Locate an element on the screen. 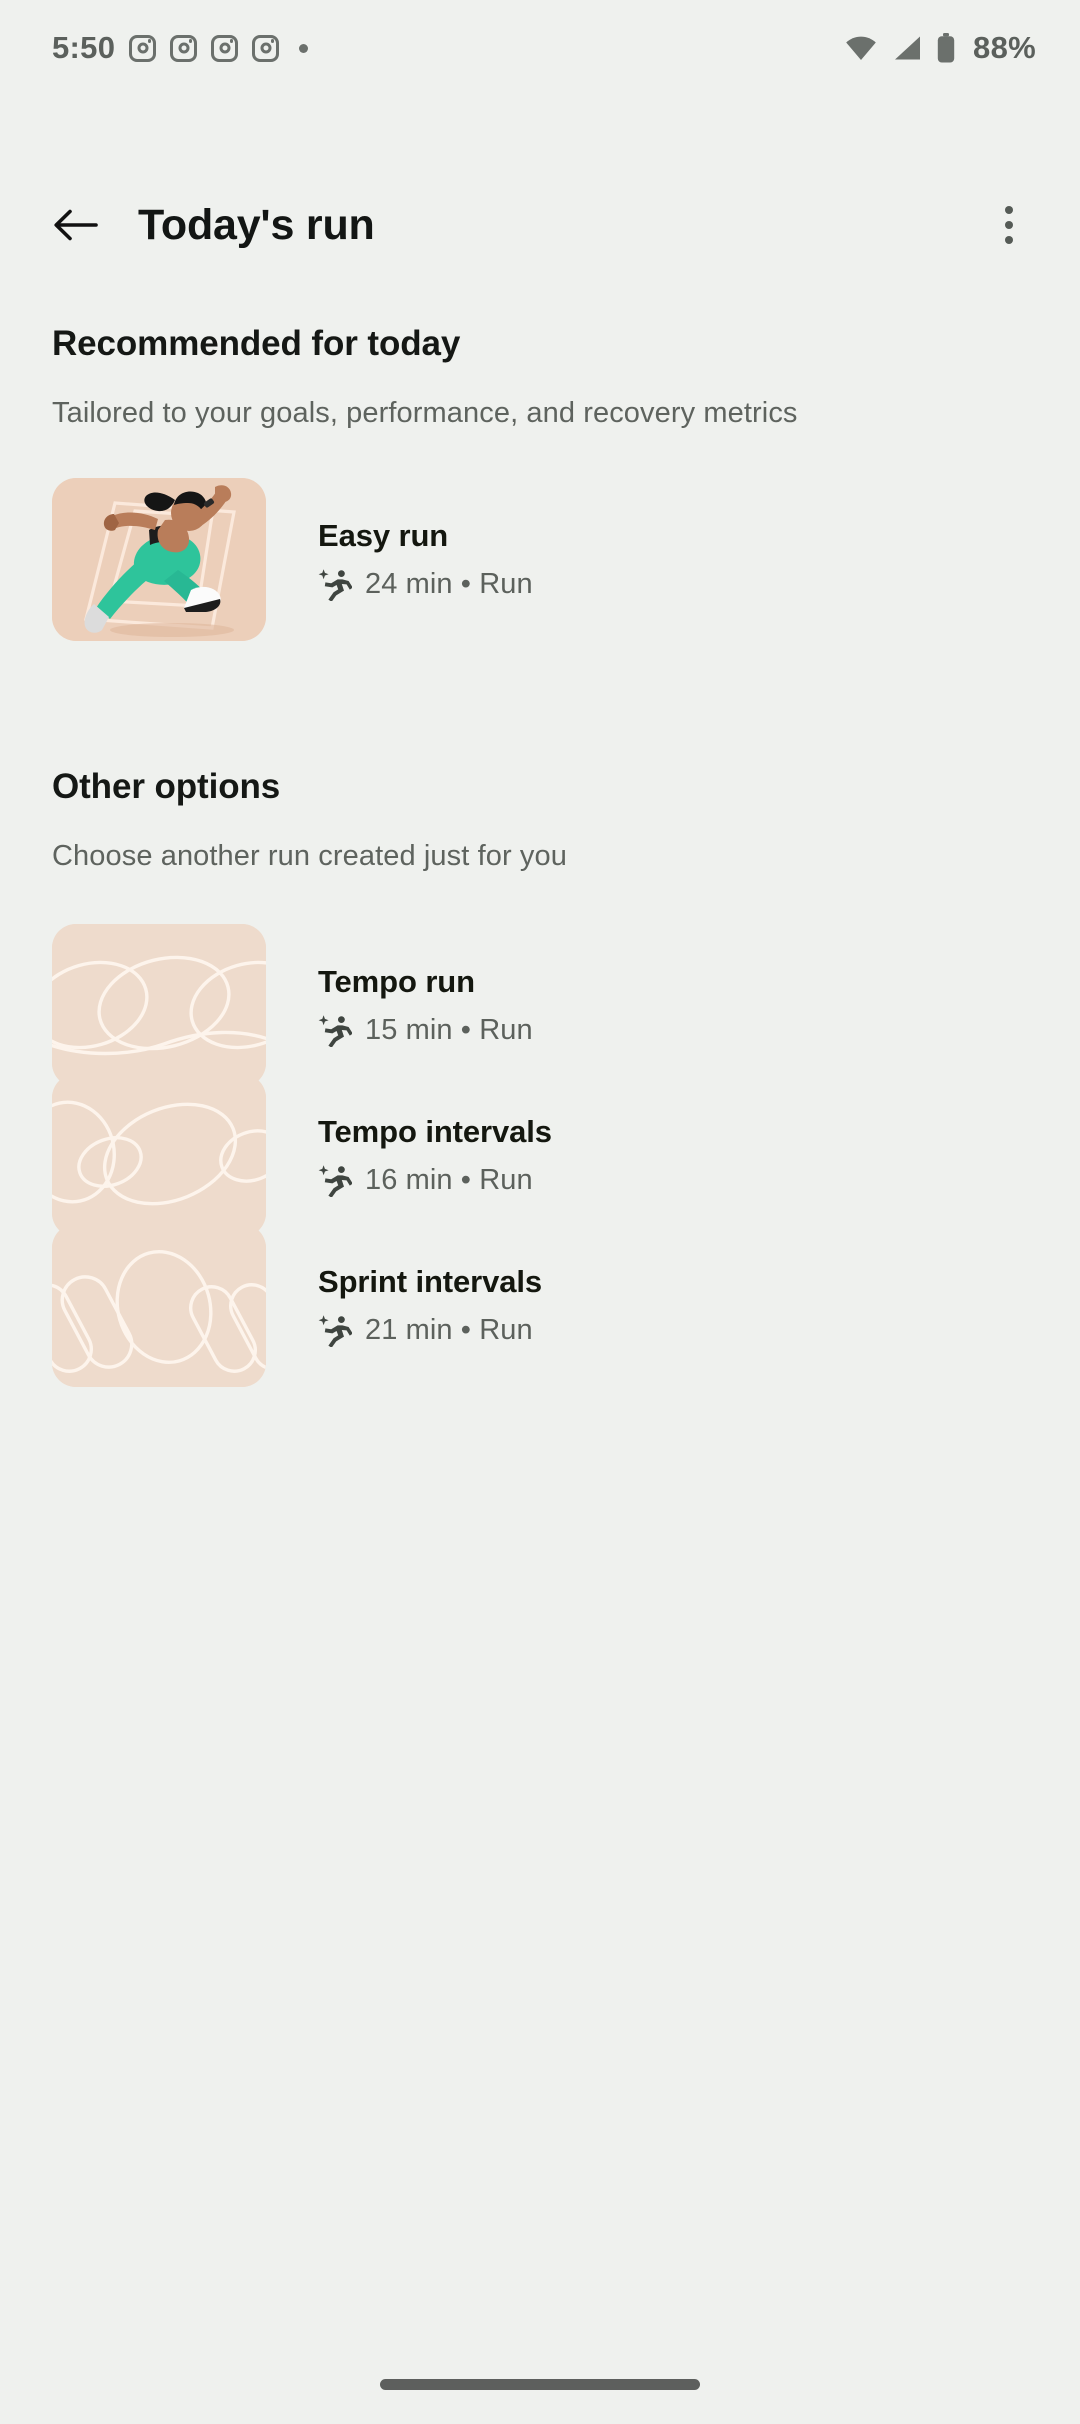 Image resolution: width=1080 pixels, height=2424 pixels. recommended-heading: Recommended for today is located at coordinates (256, 343).